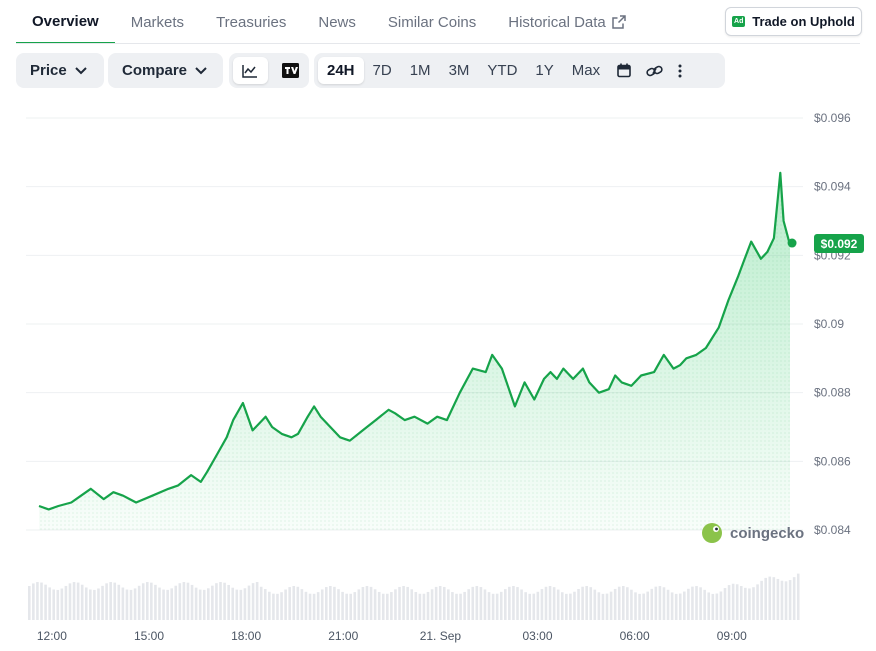  I want to click on tab-label: Historical Data, so click(557, 22).